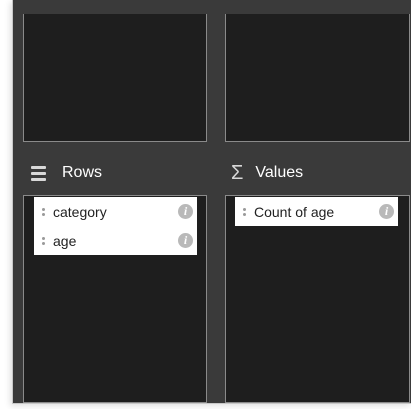 The image size is (411, 409). I want to click on rows-header: Rows, so click(66, 173).